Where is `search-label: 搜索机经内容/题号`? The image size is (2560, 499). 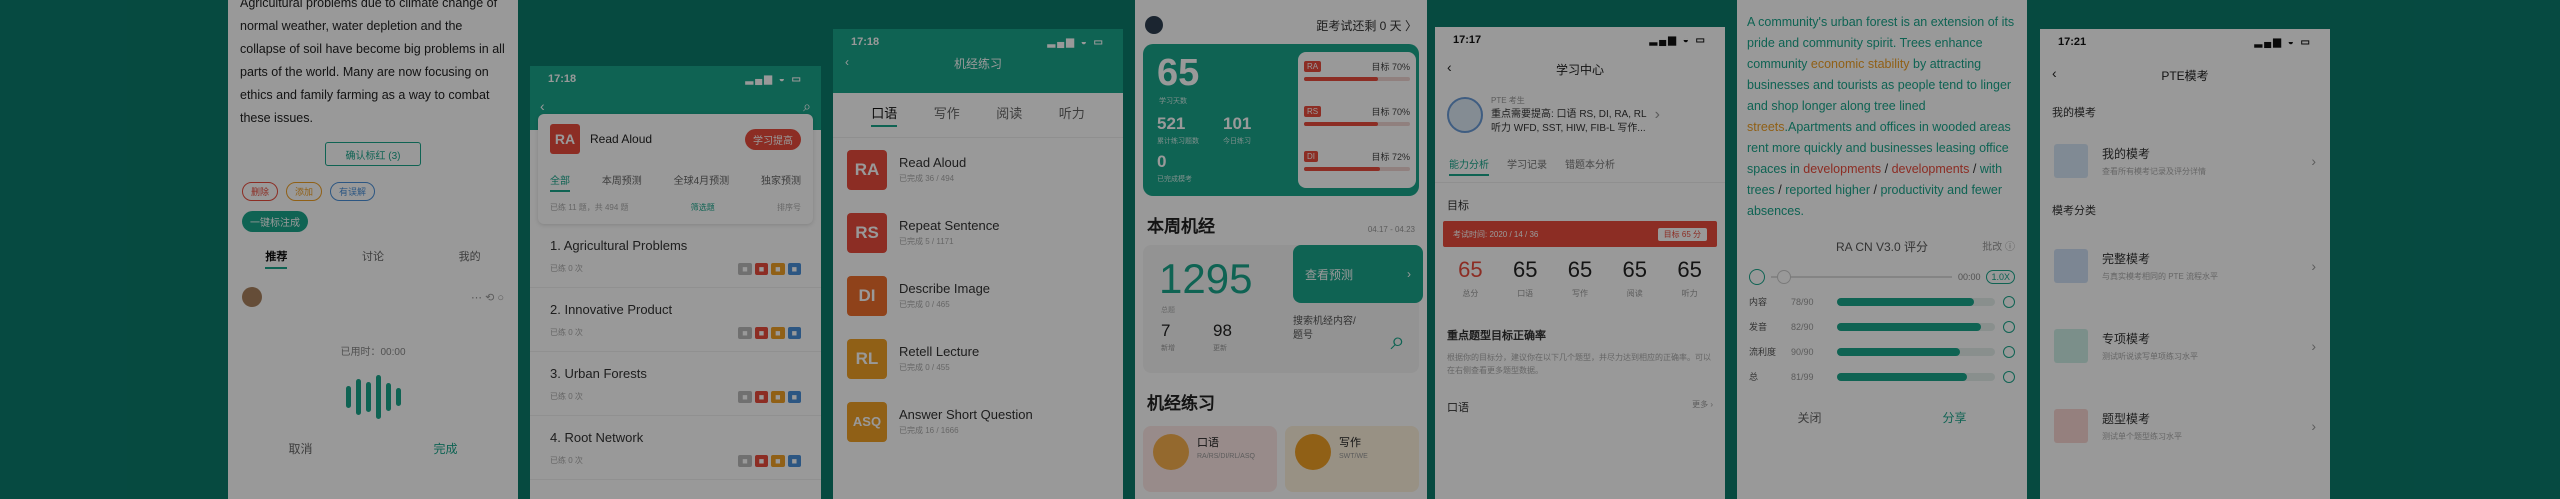
search-label: 搜索机经内容/题号 is located at coordinates (1324, 328).